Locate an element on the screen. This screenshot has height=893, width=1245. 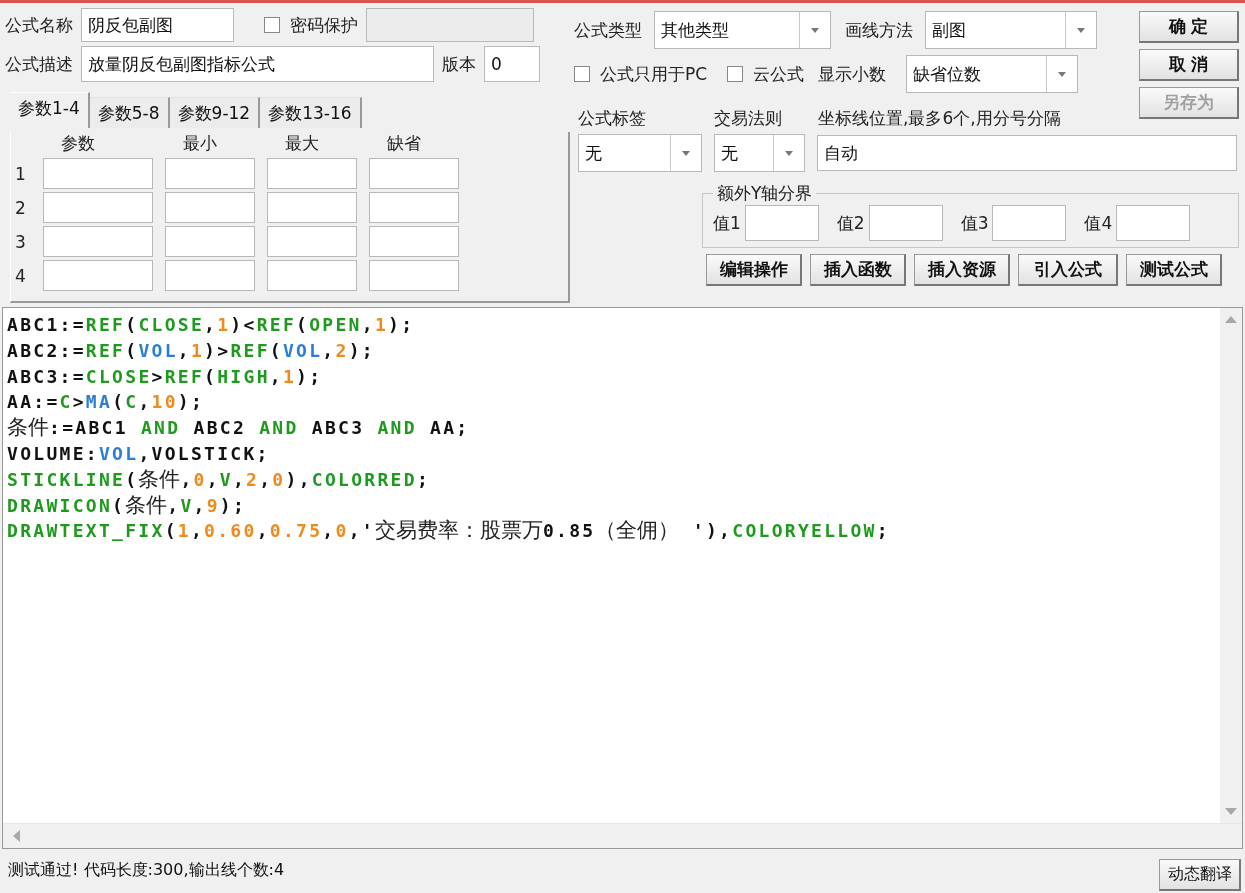
checkbox-label: 公式只用于PC is located at coordinates (654, 74).